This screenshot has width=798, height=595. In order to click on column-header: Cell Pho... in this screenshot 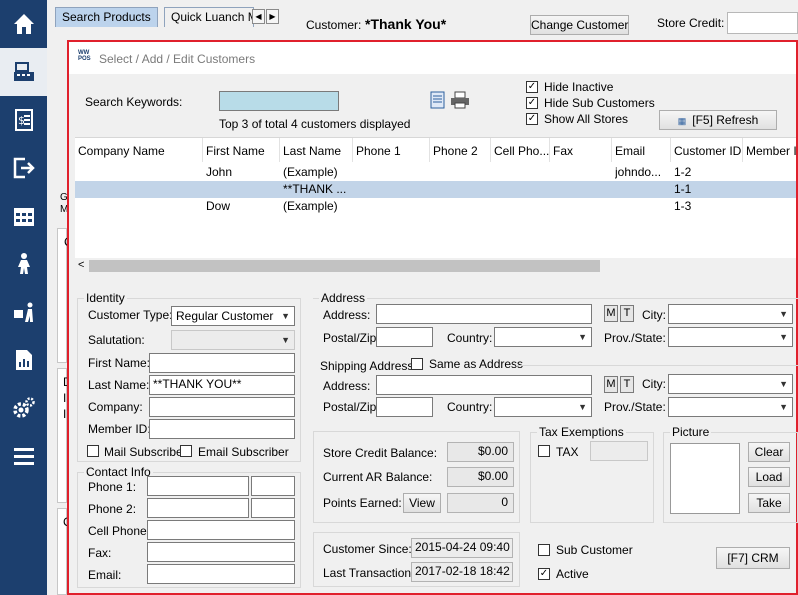, I will do `click(520, 150)`.